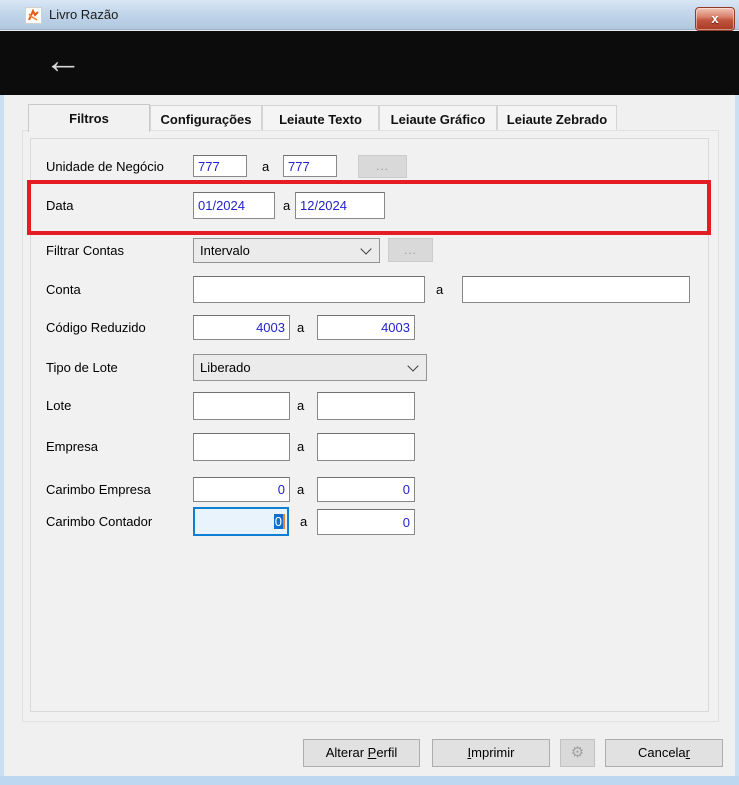 The width and height of the screenshot is (739, 785). I want to click on conta-from-input, so click(309, 289).